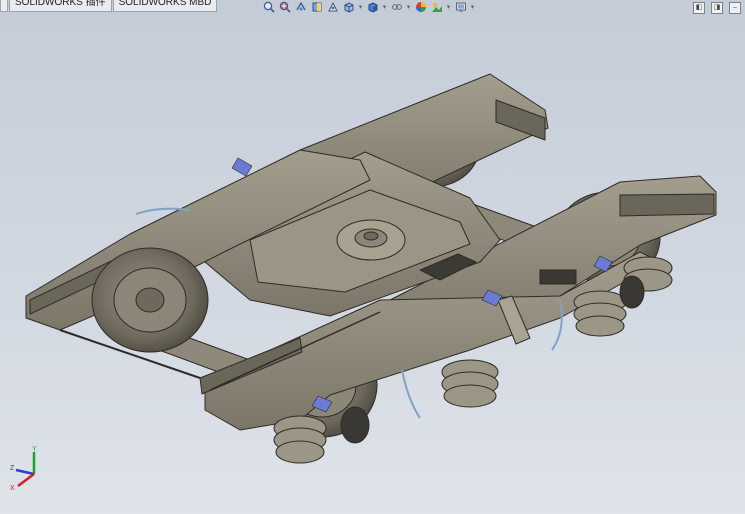 The image size is (745, 514). Describe the element at coordinates (12, 468) in the screenshot. I see `triad-z-label: Z` at that location.